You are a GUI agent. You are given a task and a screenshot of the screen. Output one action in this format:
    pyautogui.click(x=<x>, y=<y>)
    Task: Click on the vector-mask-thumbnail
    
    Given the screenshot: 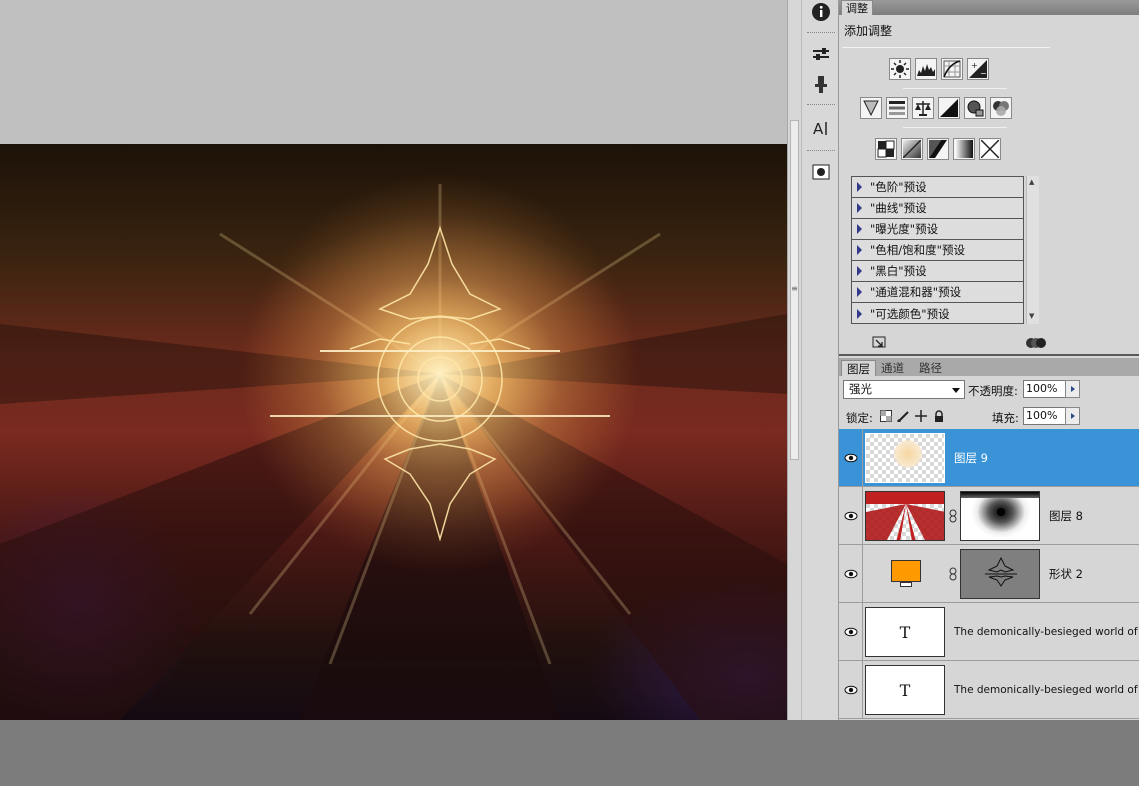 What is the action you would take?
    pyautogui.click(x=1000, y=574)
    